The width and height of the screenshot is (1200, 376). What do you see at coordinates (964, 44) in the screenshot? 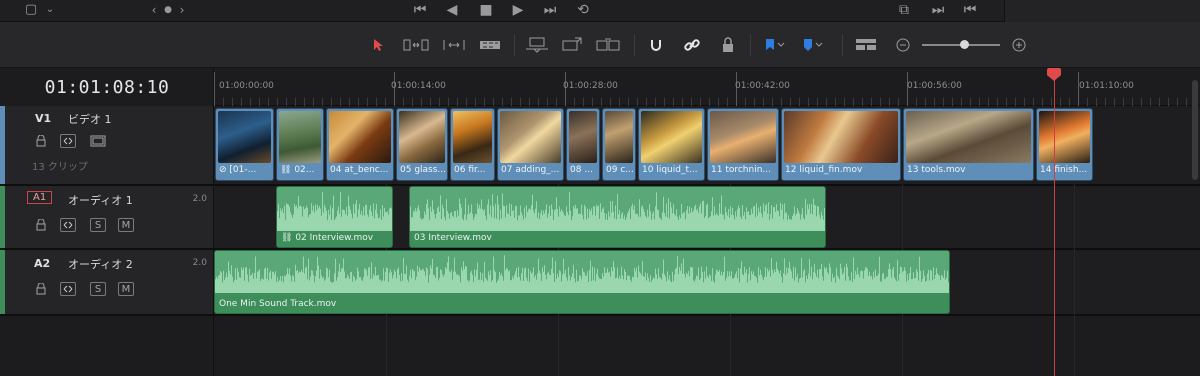
I see `zoom-slider-handle` at bounding box center [964, 44].